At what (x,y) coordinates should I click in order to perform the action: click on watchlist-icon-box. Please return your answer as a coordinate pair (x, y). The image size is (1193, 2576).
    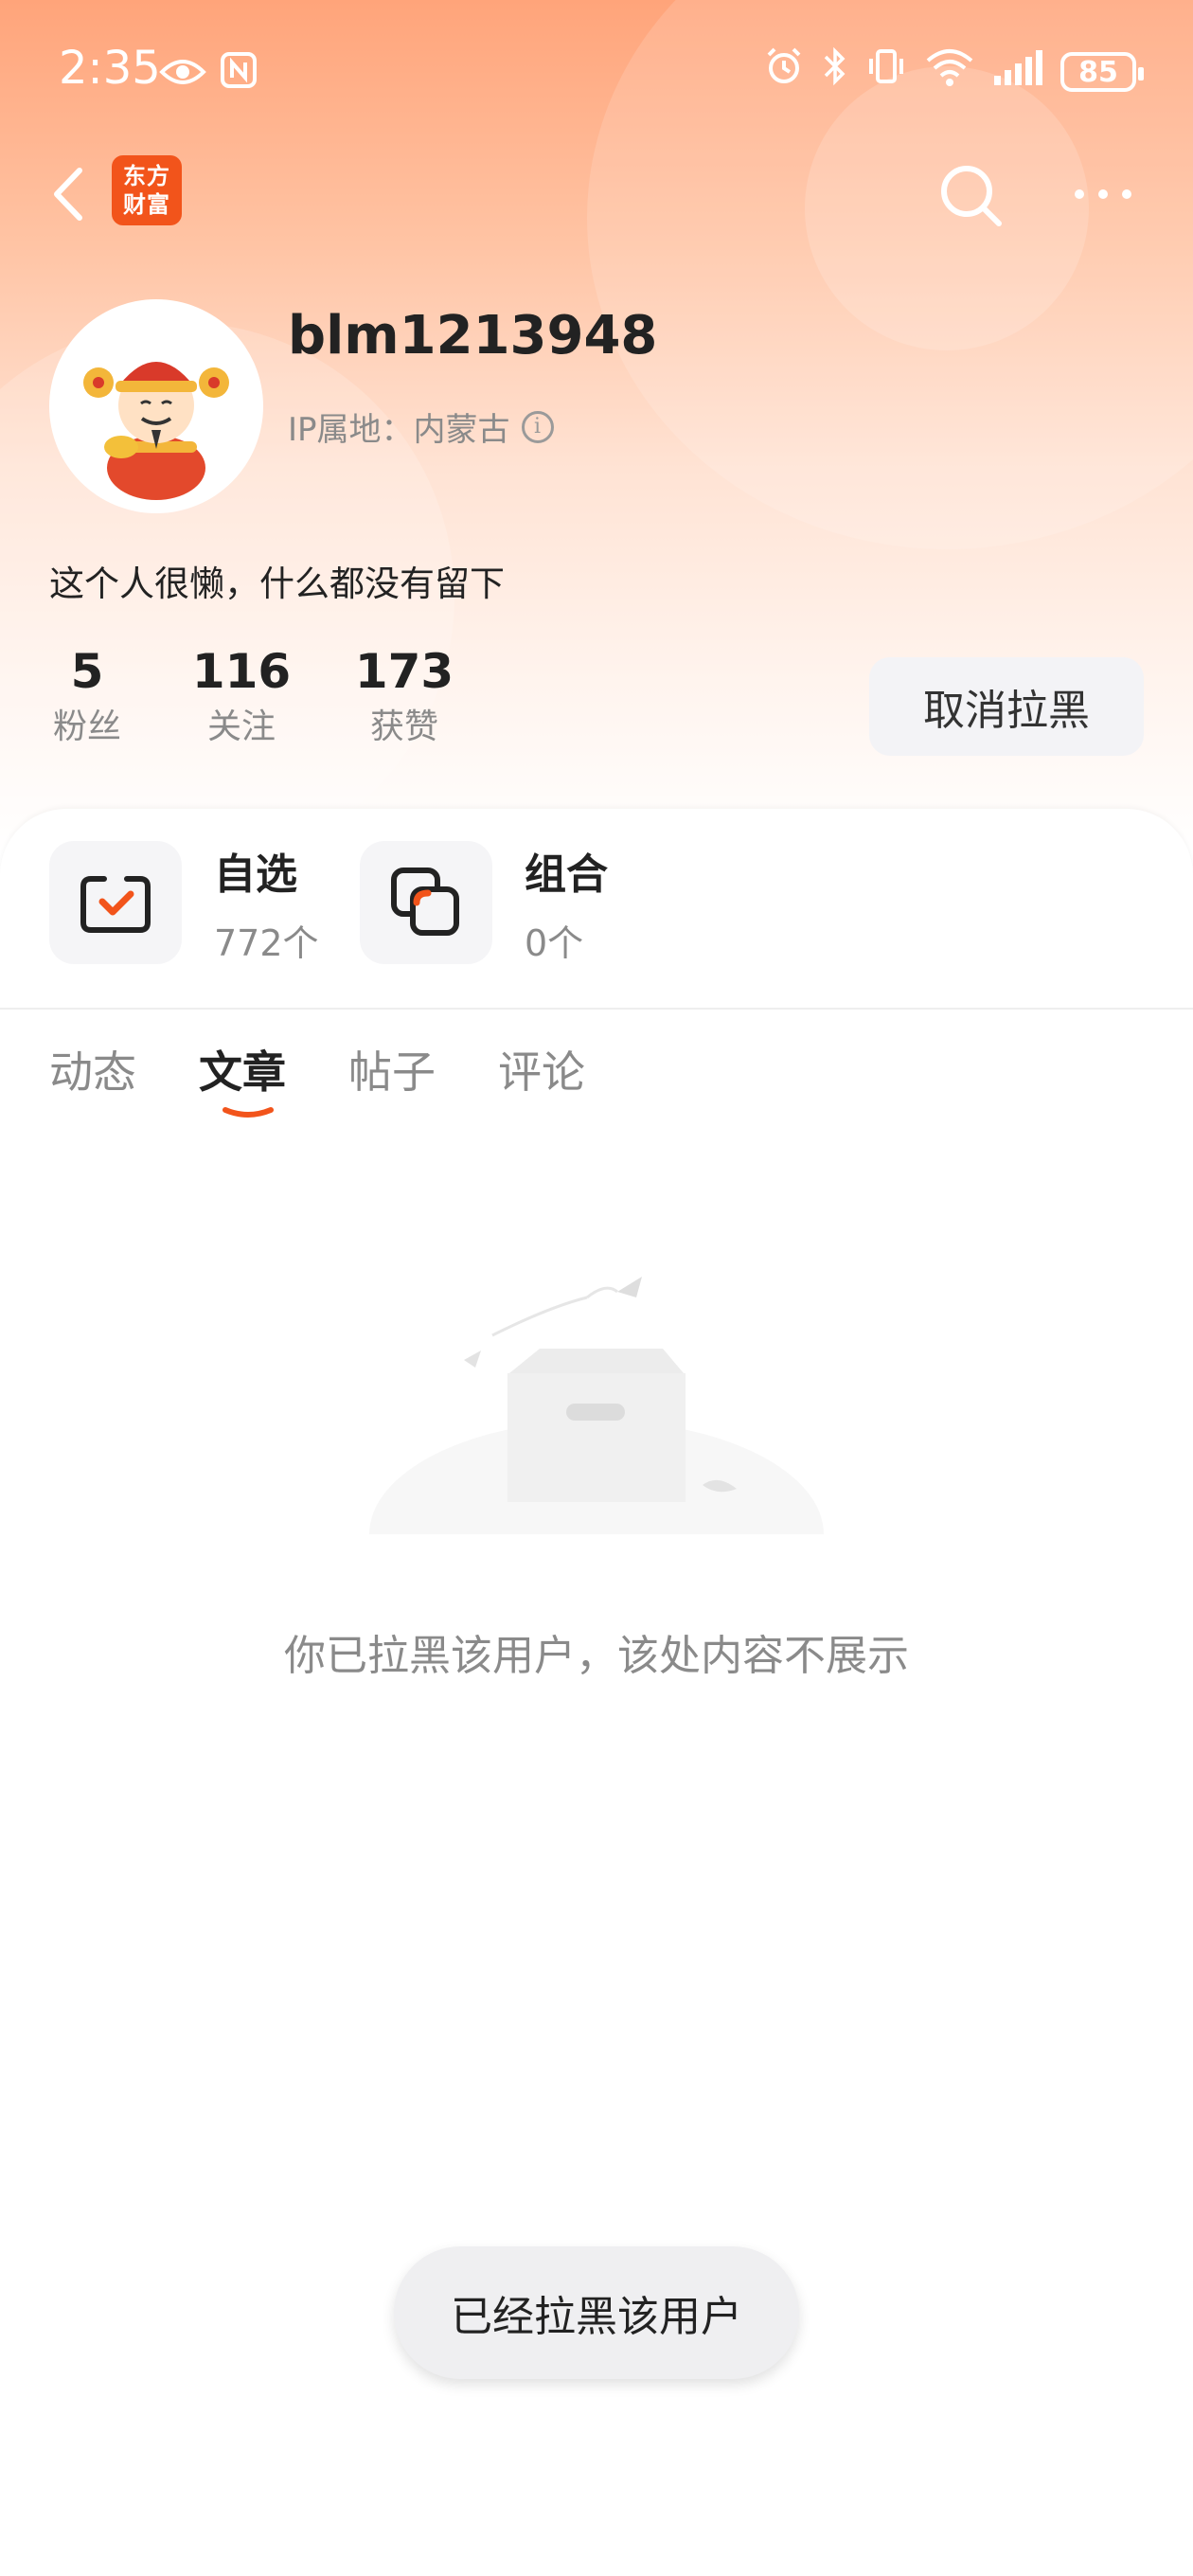
    Looking at the image, I should click on (115, 902).